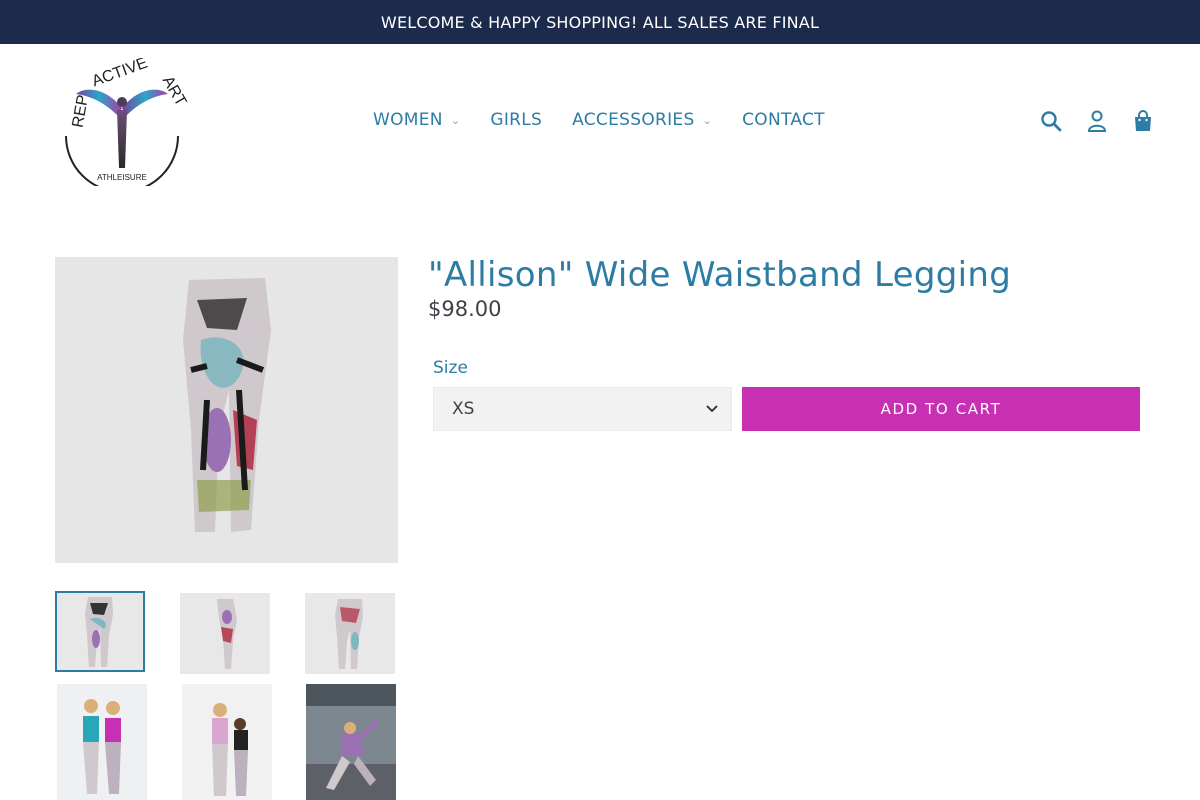  Describe the element at coordinates (582, 409) in the screenshot. I see `size-select: XS` at that location.